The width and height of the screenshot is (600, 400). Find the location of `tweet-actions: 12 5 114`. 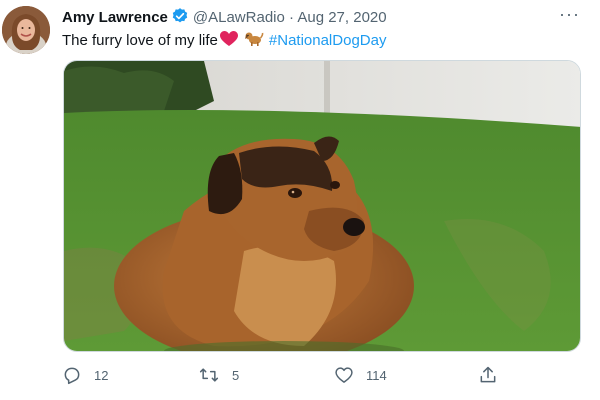

tweet-actions: 12 5 114 is located at coordinates (282, 376).